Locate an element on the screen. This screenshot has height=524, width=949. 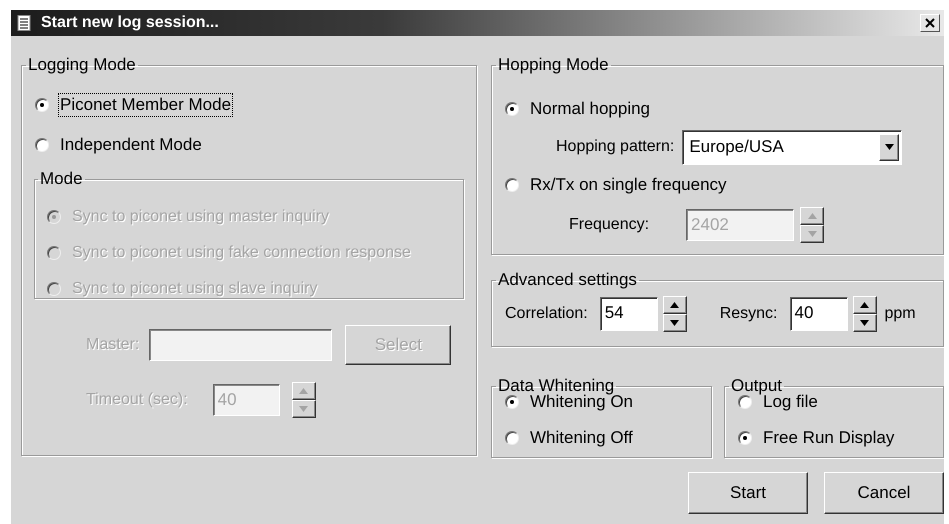
radio-label: Piconet Member Mode is located at coordinates (145, 105).